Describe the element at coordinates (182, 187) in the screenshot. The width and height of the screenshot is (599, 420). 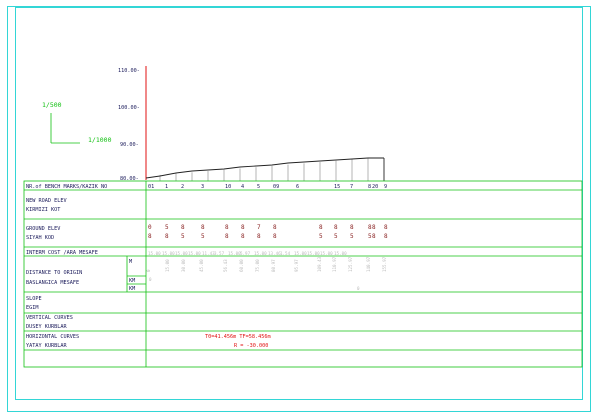
I see `station-number: 2` at that location.